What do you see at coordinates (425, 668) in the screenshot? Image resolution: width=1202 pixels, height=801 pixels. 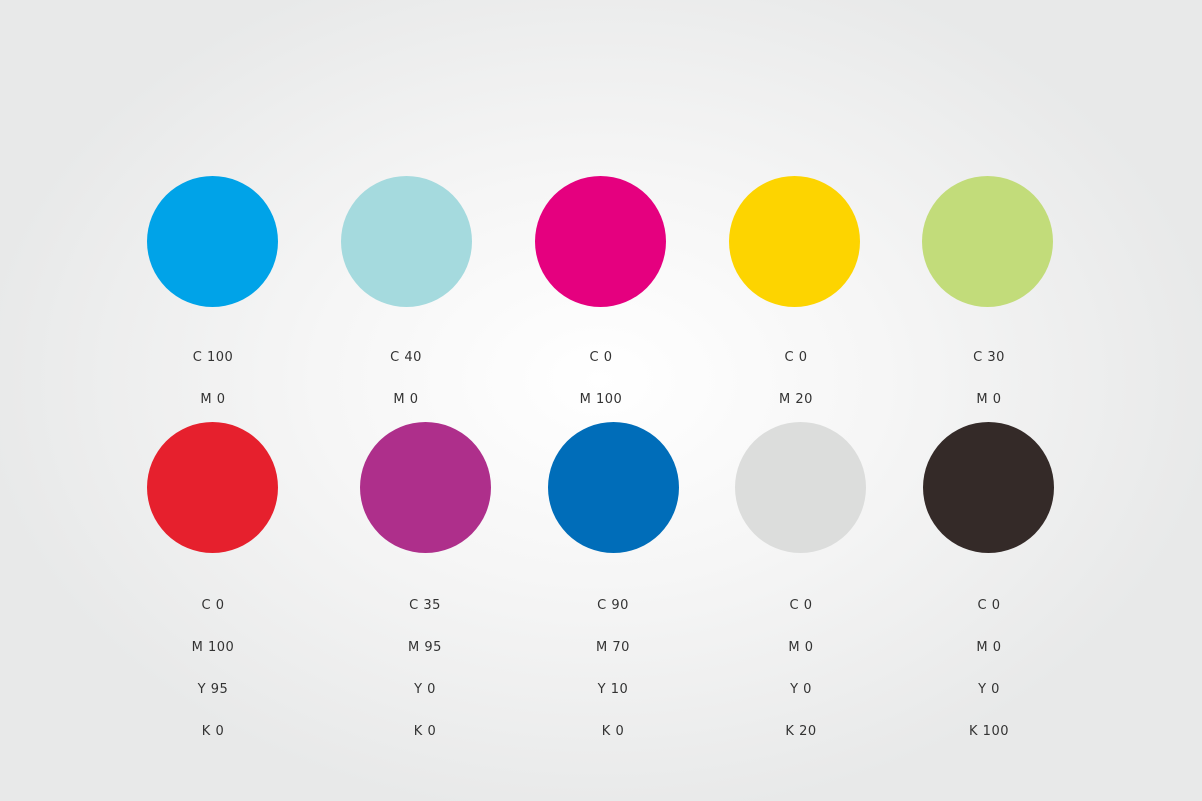 I see `cmyk-label: C 35 M 95 Y 0 K 0` at bounding box center [425, 668].